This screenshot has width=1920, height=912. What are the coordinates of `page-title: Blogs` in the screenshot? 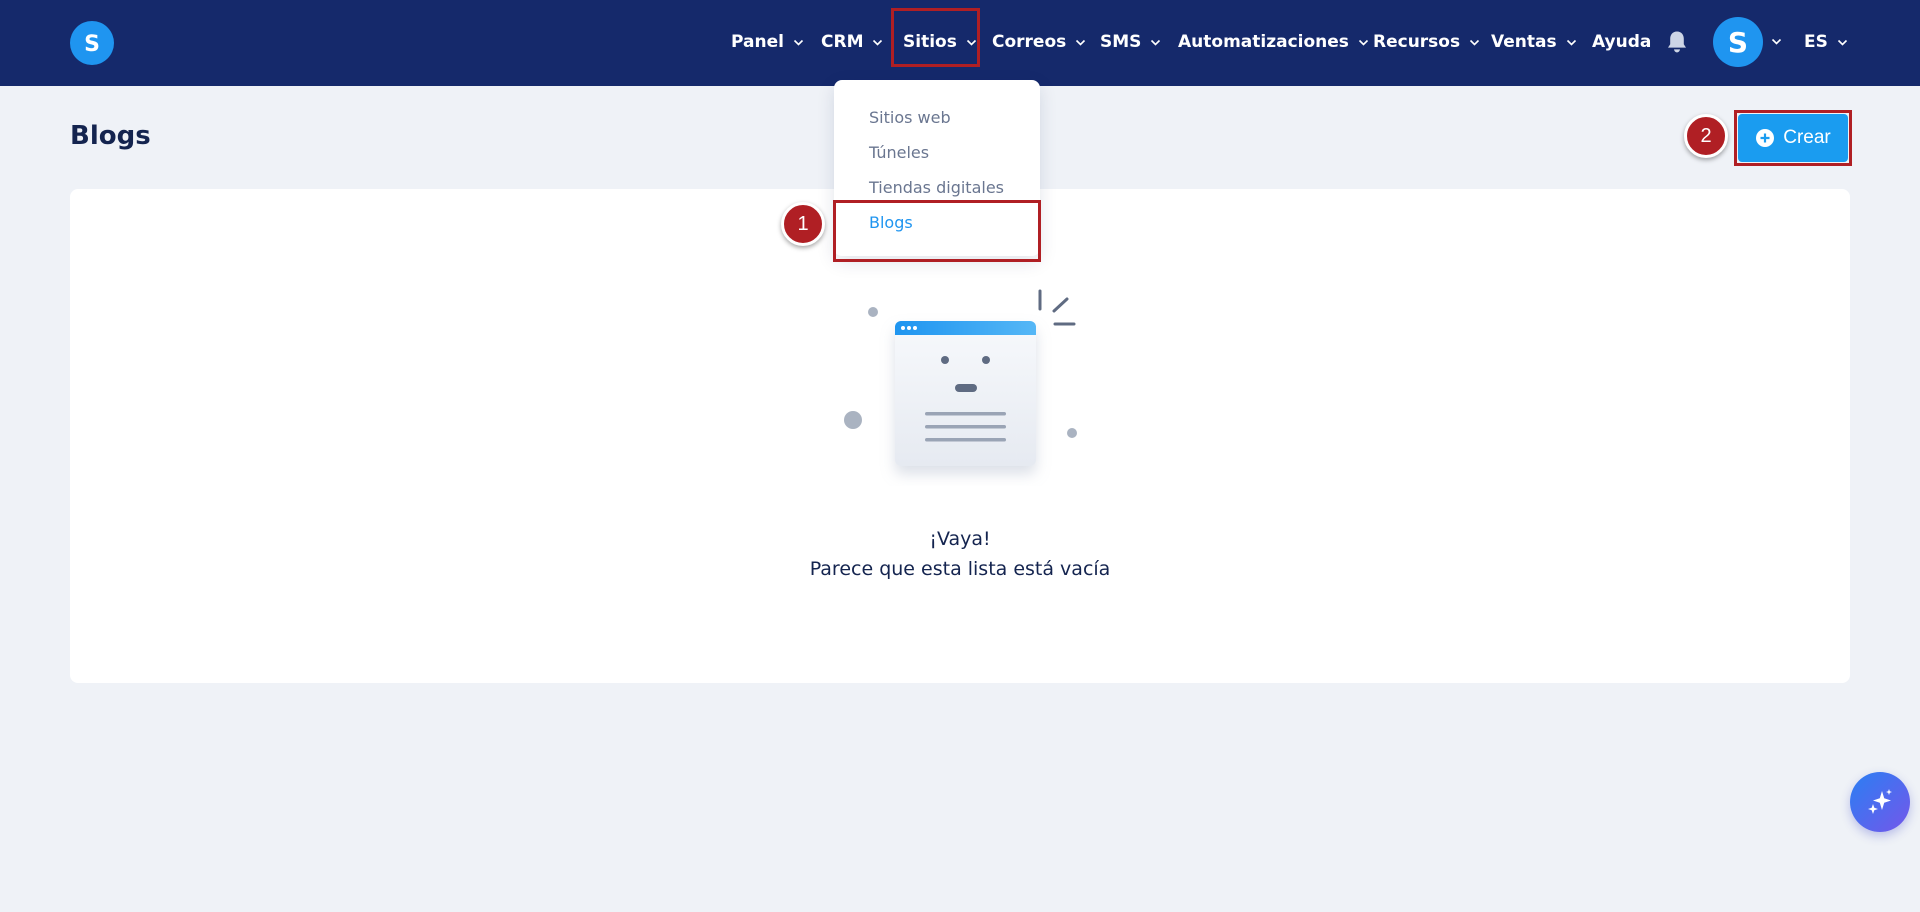 It's located at (110, 136).